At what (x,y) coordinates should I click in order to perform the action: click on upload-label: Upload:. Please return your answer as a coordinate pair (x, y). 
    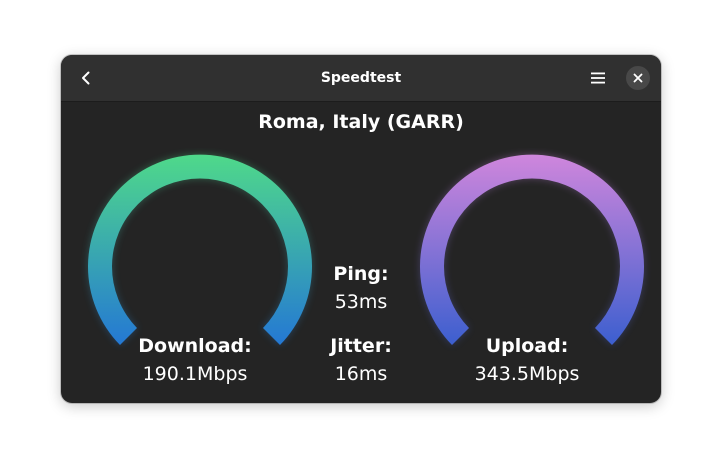
    Looking at the image, I should click on (527, 346).